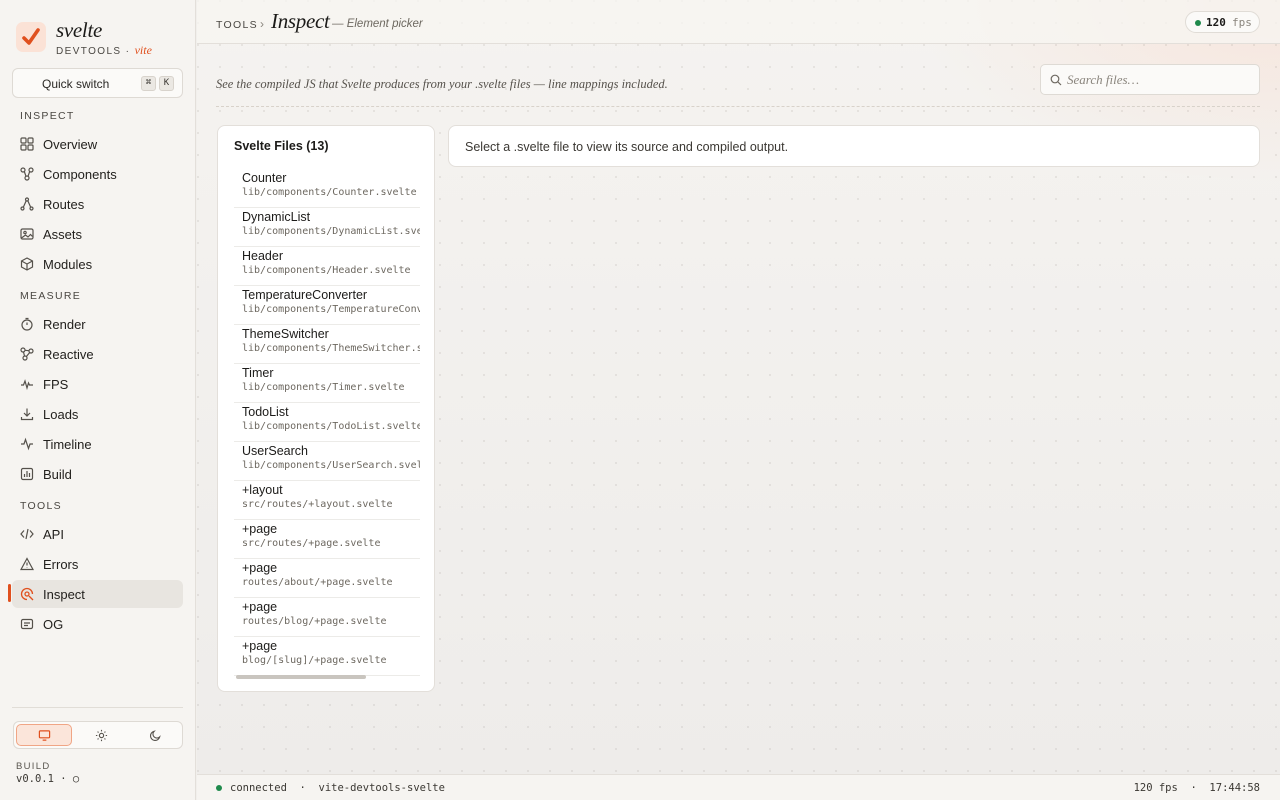 This screenshot has width=1280, height=800. I want to click on breadcrumb-tools: TOOLS, so click(237, 25).